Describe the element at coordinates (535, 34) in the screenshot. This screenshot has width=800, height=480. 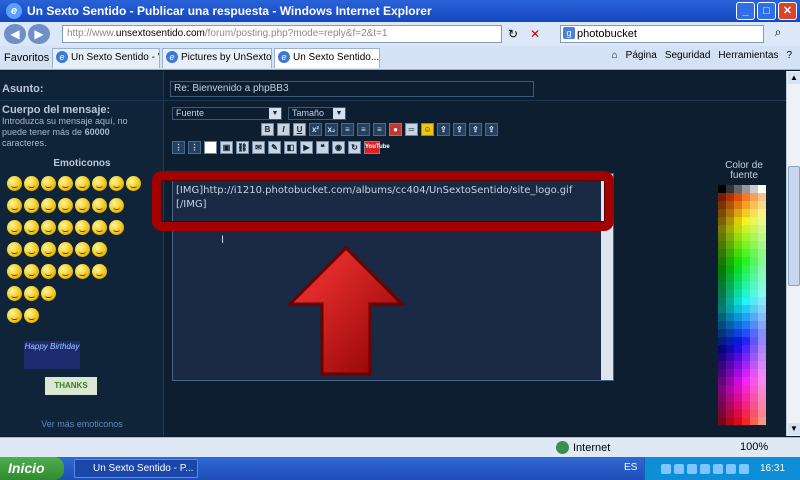
I see `stop-icon: ✕` at that location.